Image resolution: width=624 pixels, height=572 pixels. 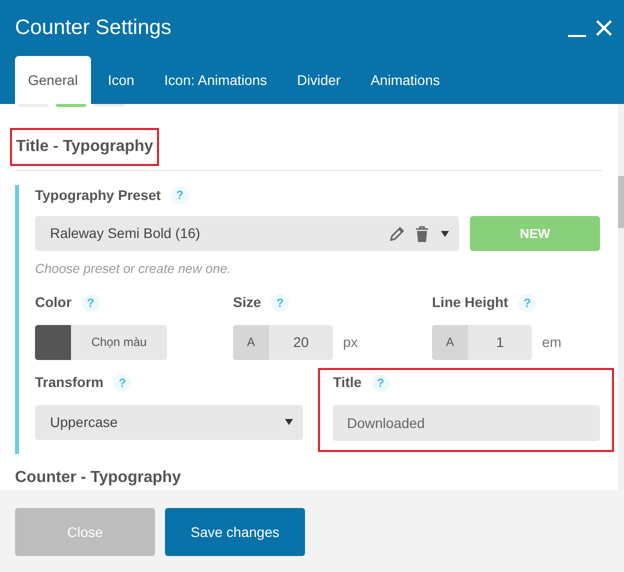 What do you see at coordinates (350, 342) in the screenshot?
I see `unit-label: px` at bounding box center [350, 342].